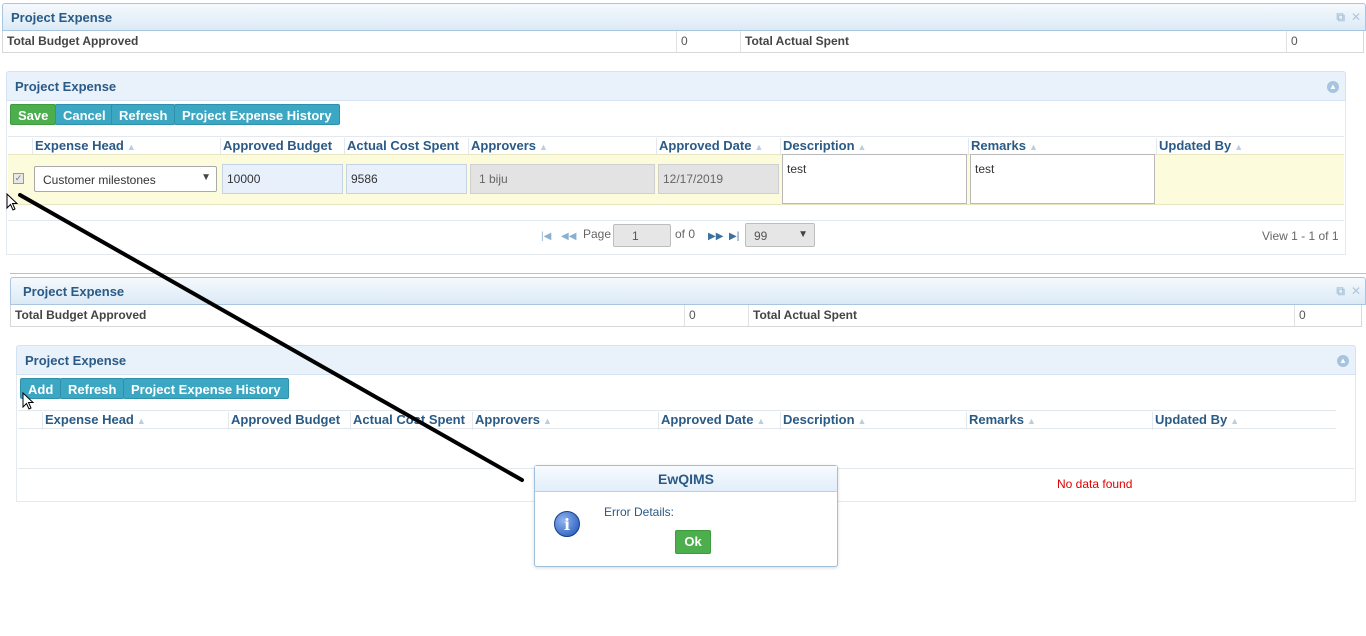  I want to click on empty-message: No data found, so click(1095, 484).